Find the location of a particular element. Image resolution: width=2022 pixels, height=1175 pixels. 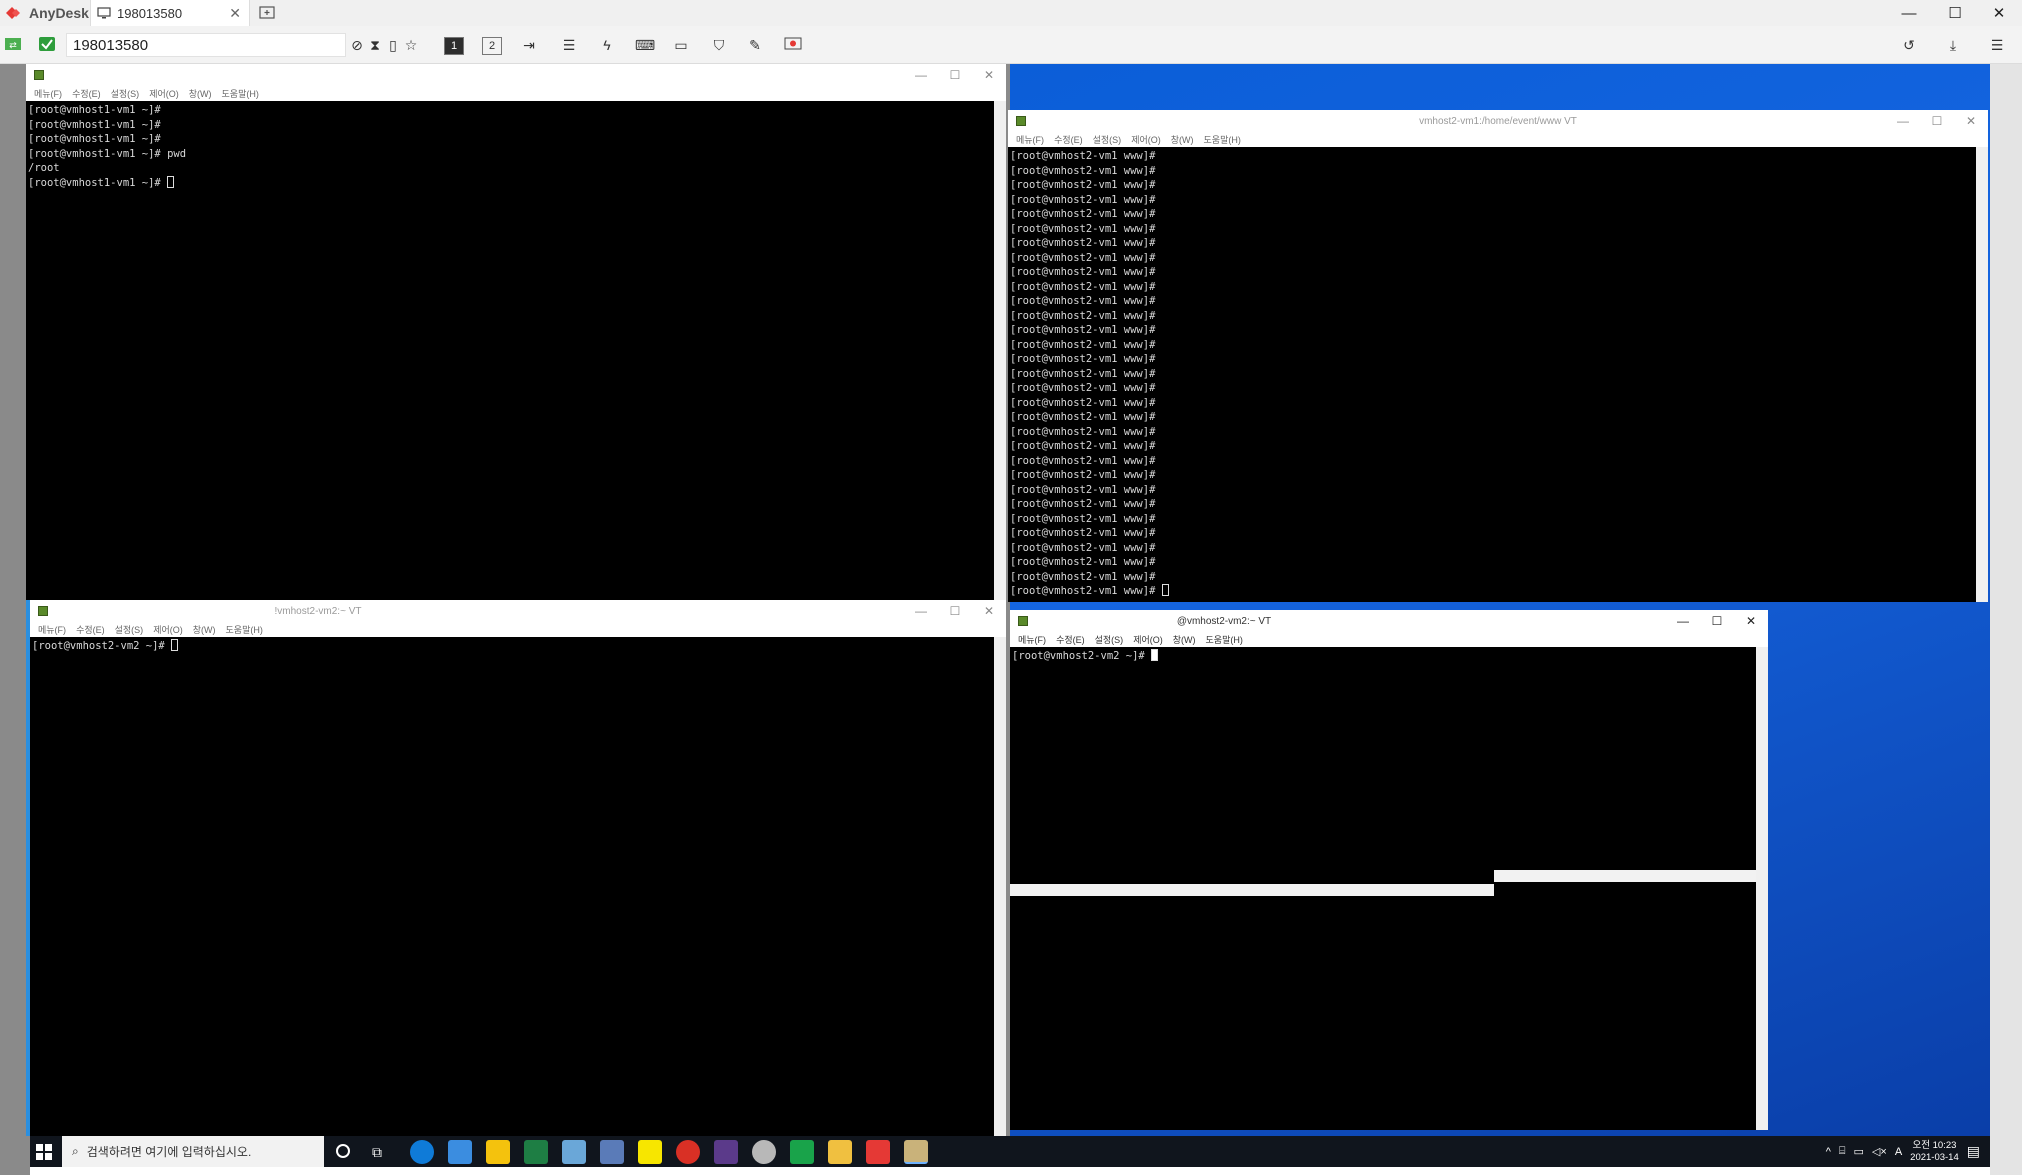

task-view-icon: ⧉ is located at coordinates (377, 1152).